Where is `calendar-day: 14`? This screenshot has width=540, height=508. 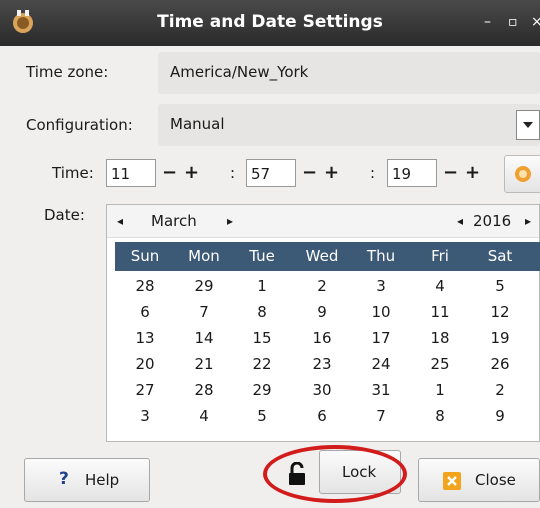 calendar-day: 14 is located at coordinates (204, 338).